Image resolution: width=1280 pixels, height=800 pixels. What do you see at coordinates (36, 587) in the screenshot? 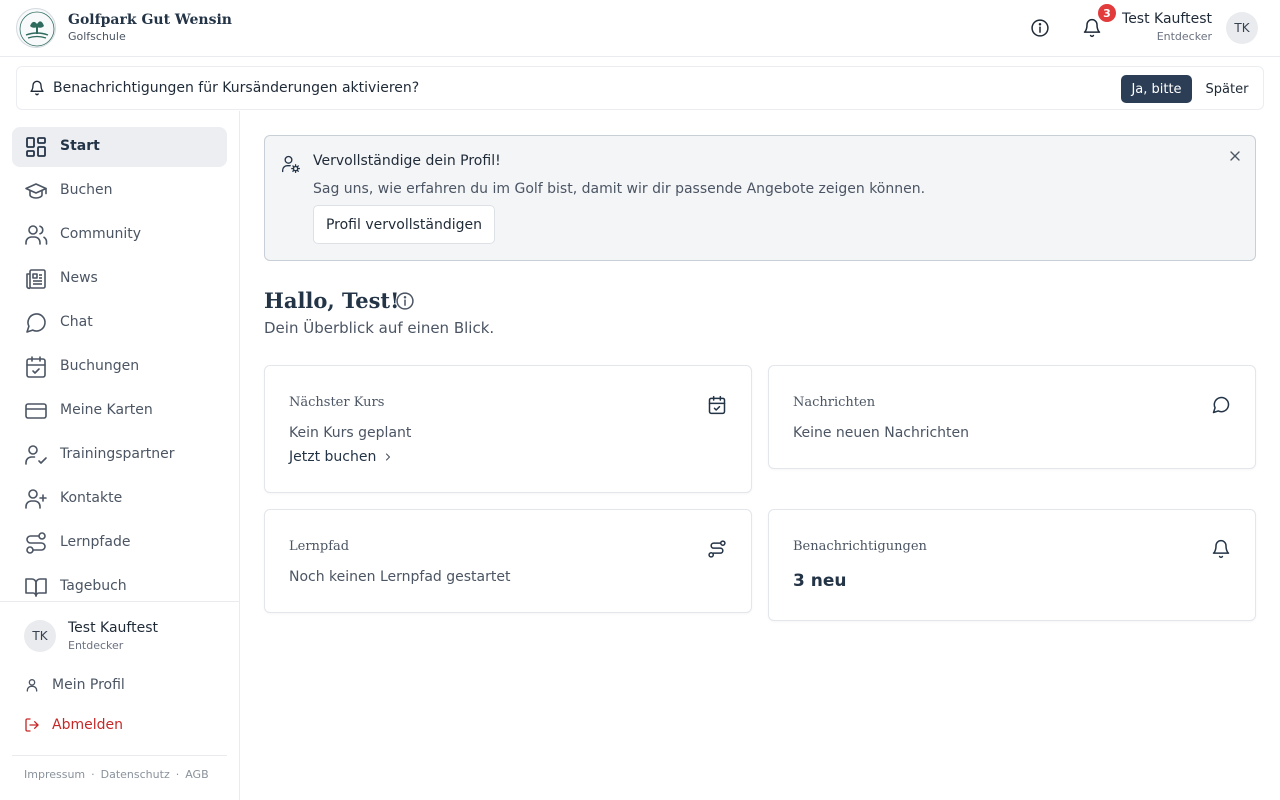
I see `book-open-icon` at bounding box center [36, 587].